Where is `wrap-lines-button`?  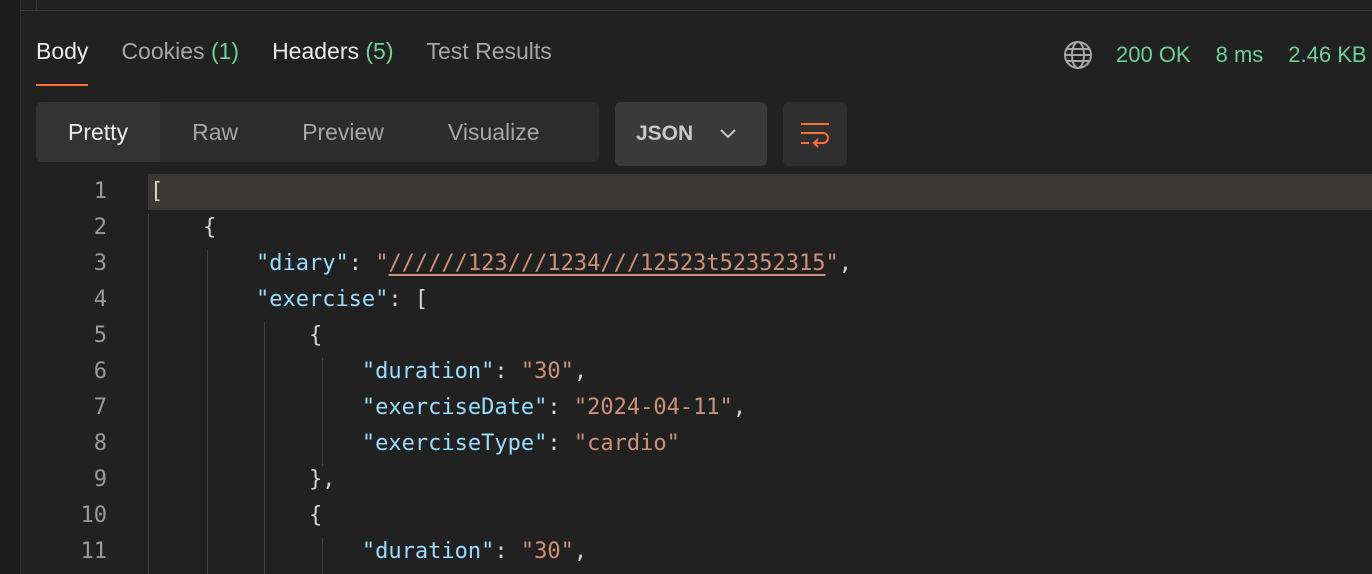
wrap-lines-button is located at coordinates (815, 134).